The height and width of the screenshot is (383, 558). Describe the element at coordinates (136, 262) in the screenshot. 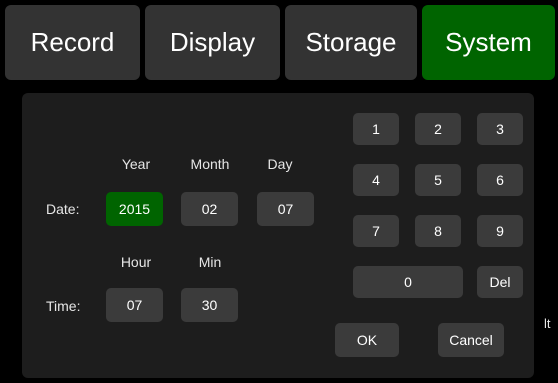

I see `hour-header: Hour` at that location.